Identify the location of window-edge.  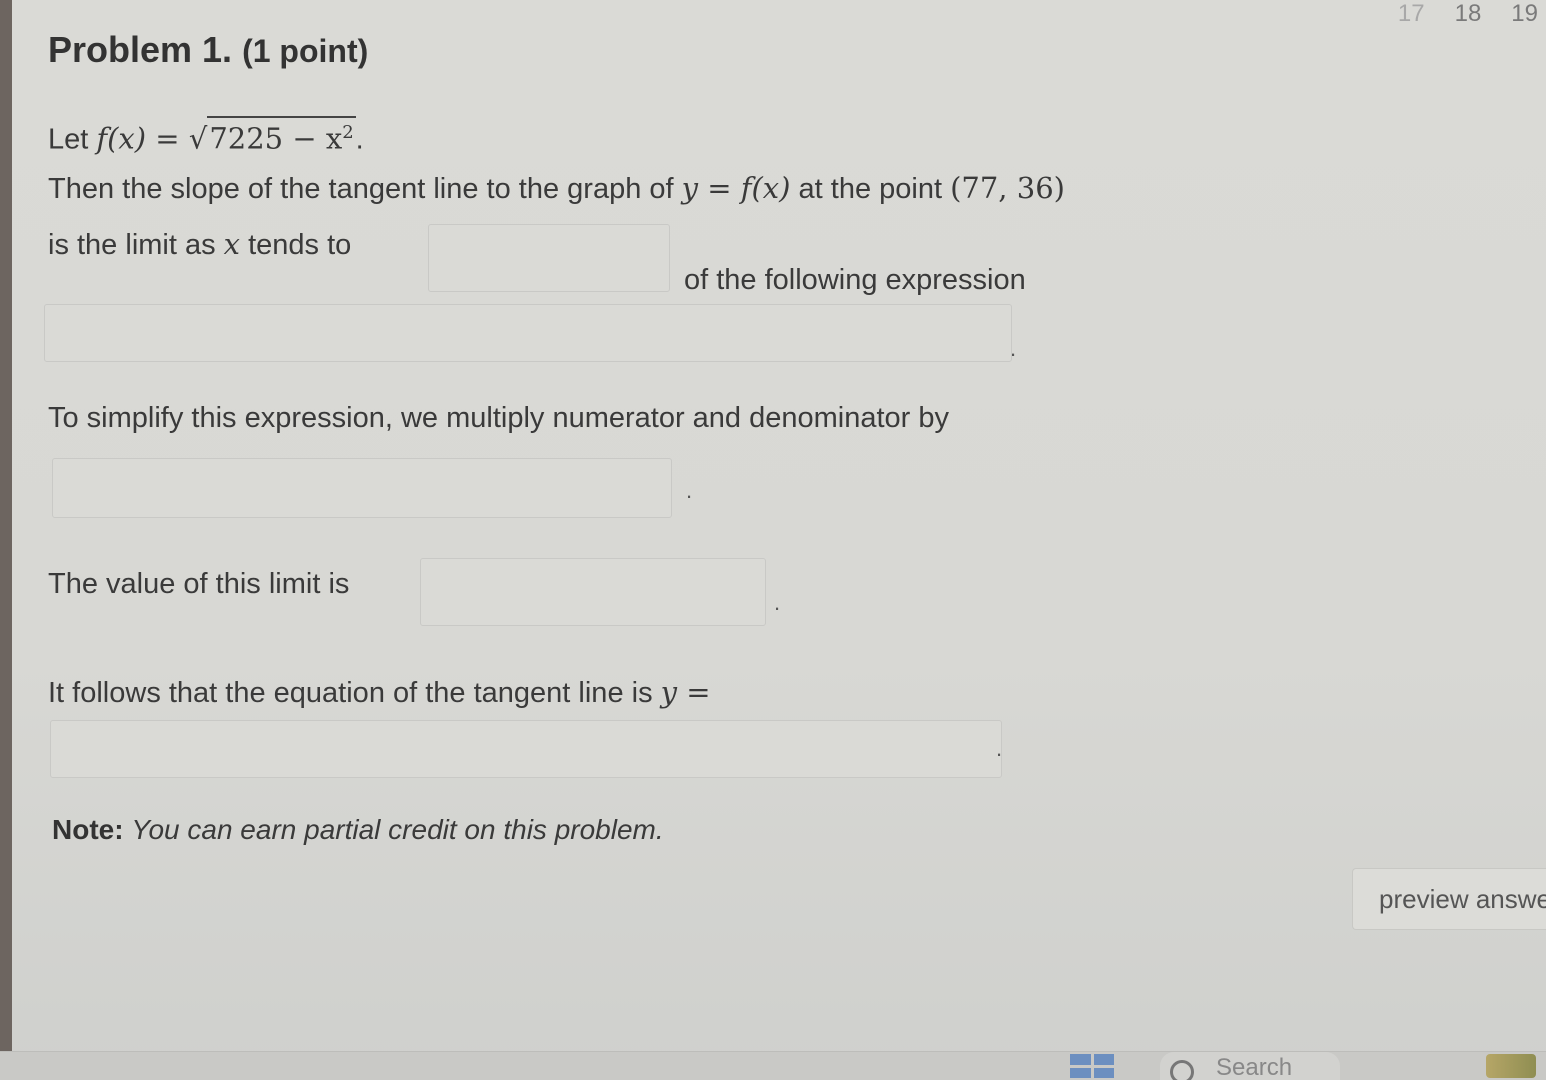
(6, 540).